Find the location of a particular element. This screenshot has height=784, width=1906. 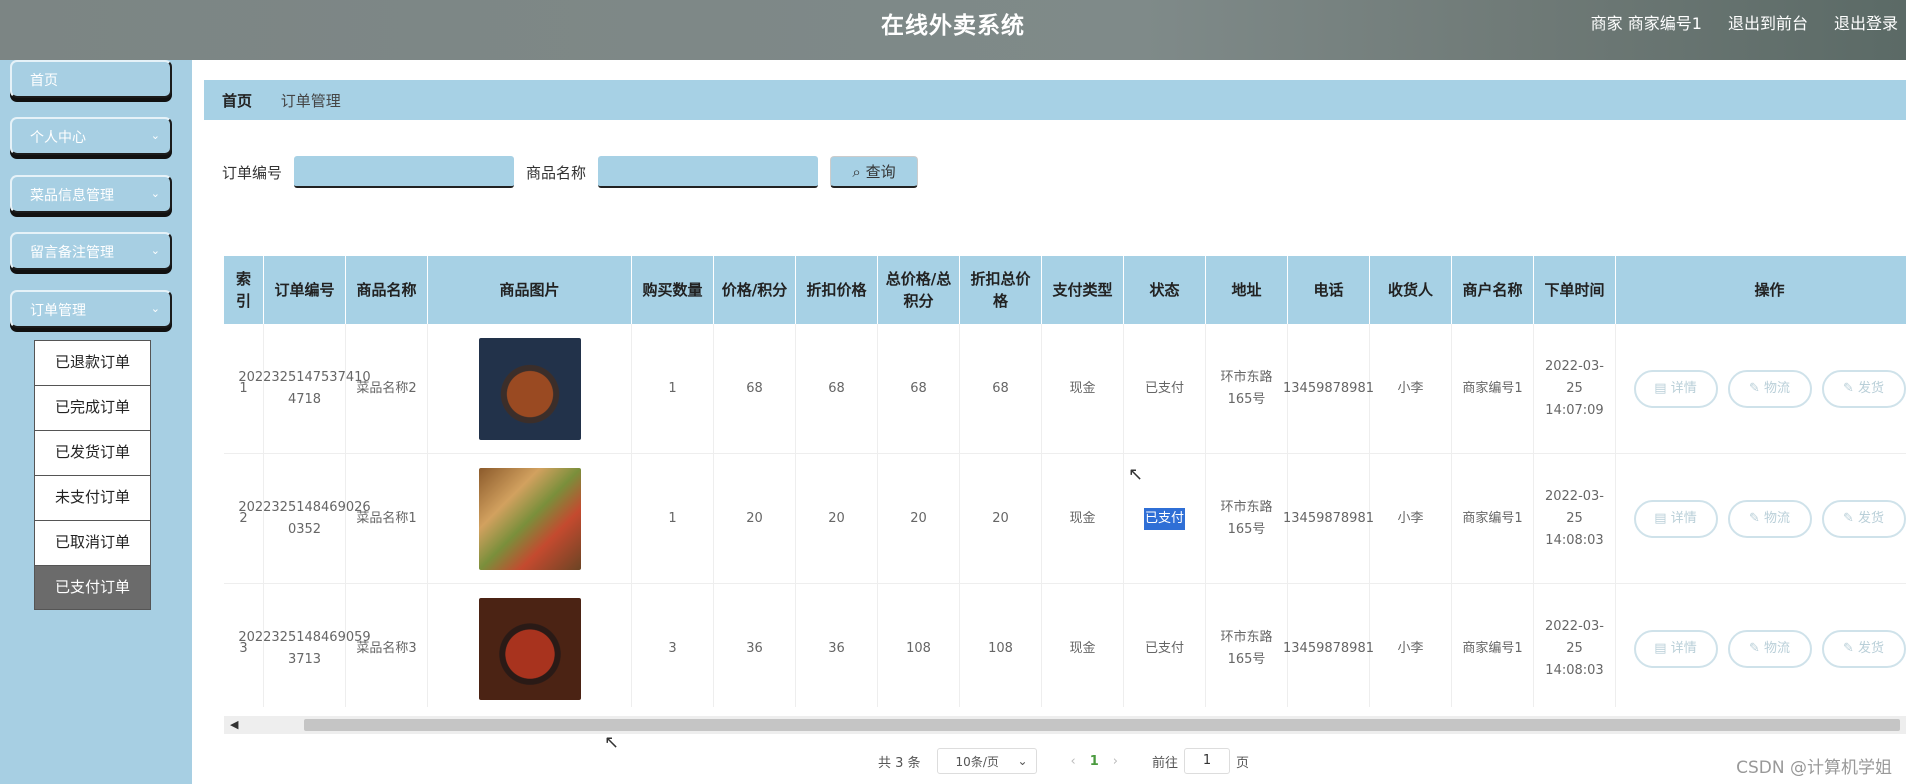

product-name-input is located at coordinates (708, 172).